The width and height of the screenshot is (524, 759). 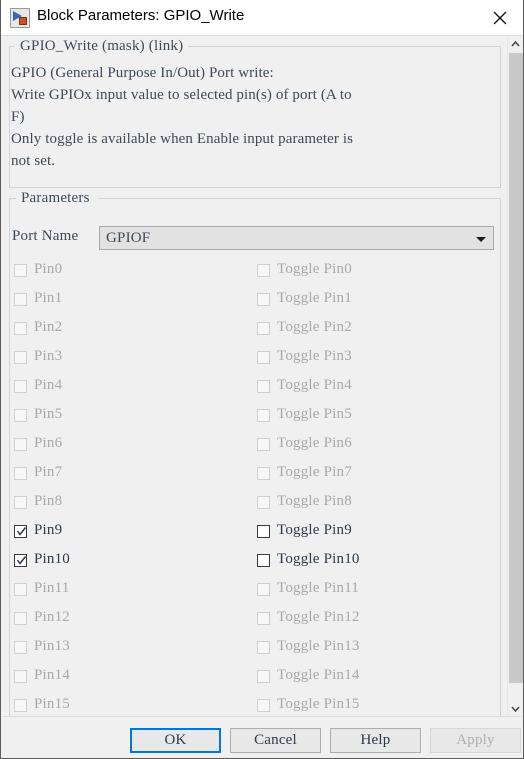 What do you see at coordinates (20, 299) in the screenshot?
I see `pin-checkbox-pin1` at bounding box center [20, 299].